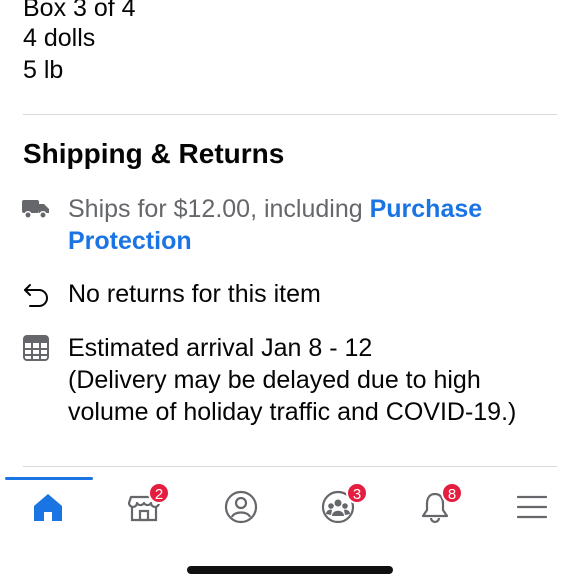 This screenshot has height=580, width=580. What do you see at coordinates (290, 114) in the screenshot?
I see `section-divider` at bounding box center [290, 114].